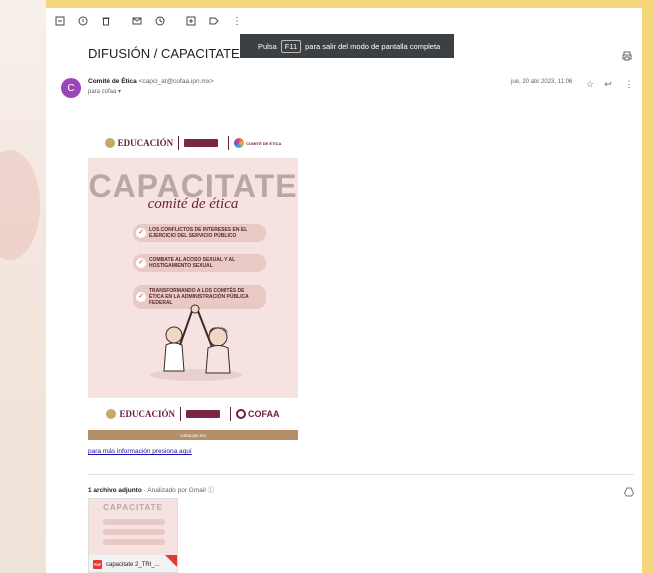  What do you see at coordinates (71, 88) in the screenshot?
I see `sender-avatar: C` at bounding box center [71, 88].